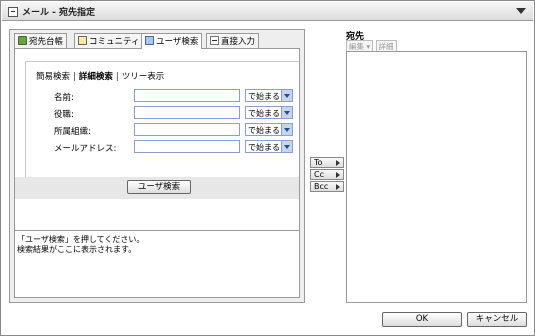  I want to click on organization-label: 所属組織:, so click(72, 132).